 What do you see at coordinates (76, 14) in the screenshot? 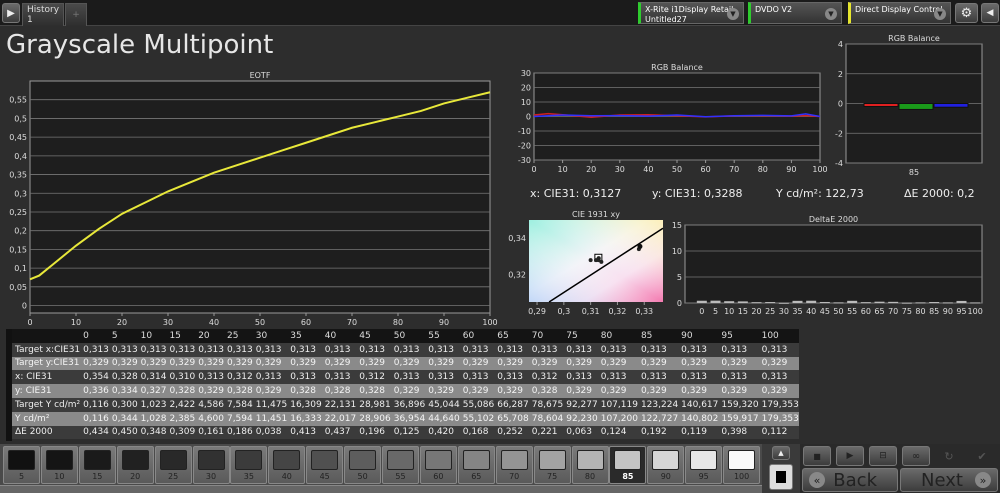
I see `add-tab-button: +` at bounding box center [76, 14].